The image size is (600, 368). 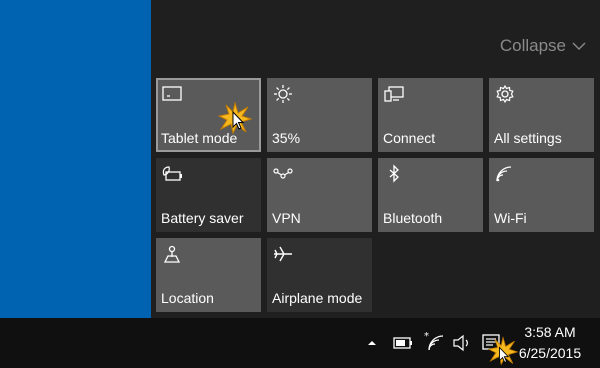 I want to click on tile-wifi: Wi-Fi, so click(x=541, y=195).